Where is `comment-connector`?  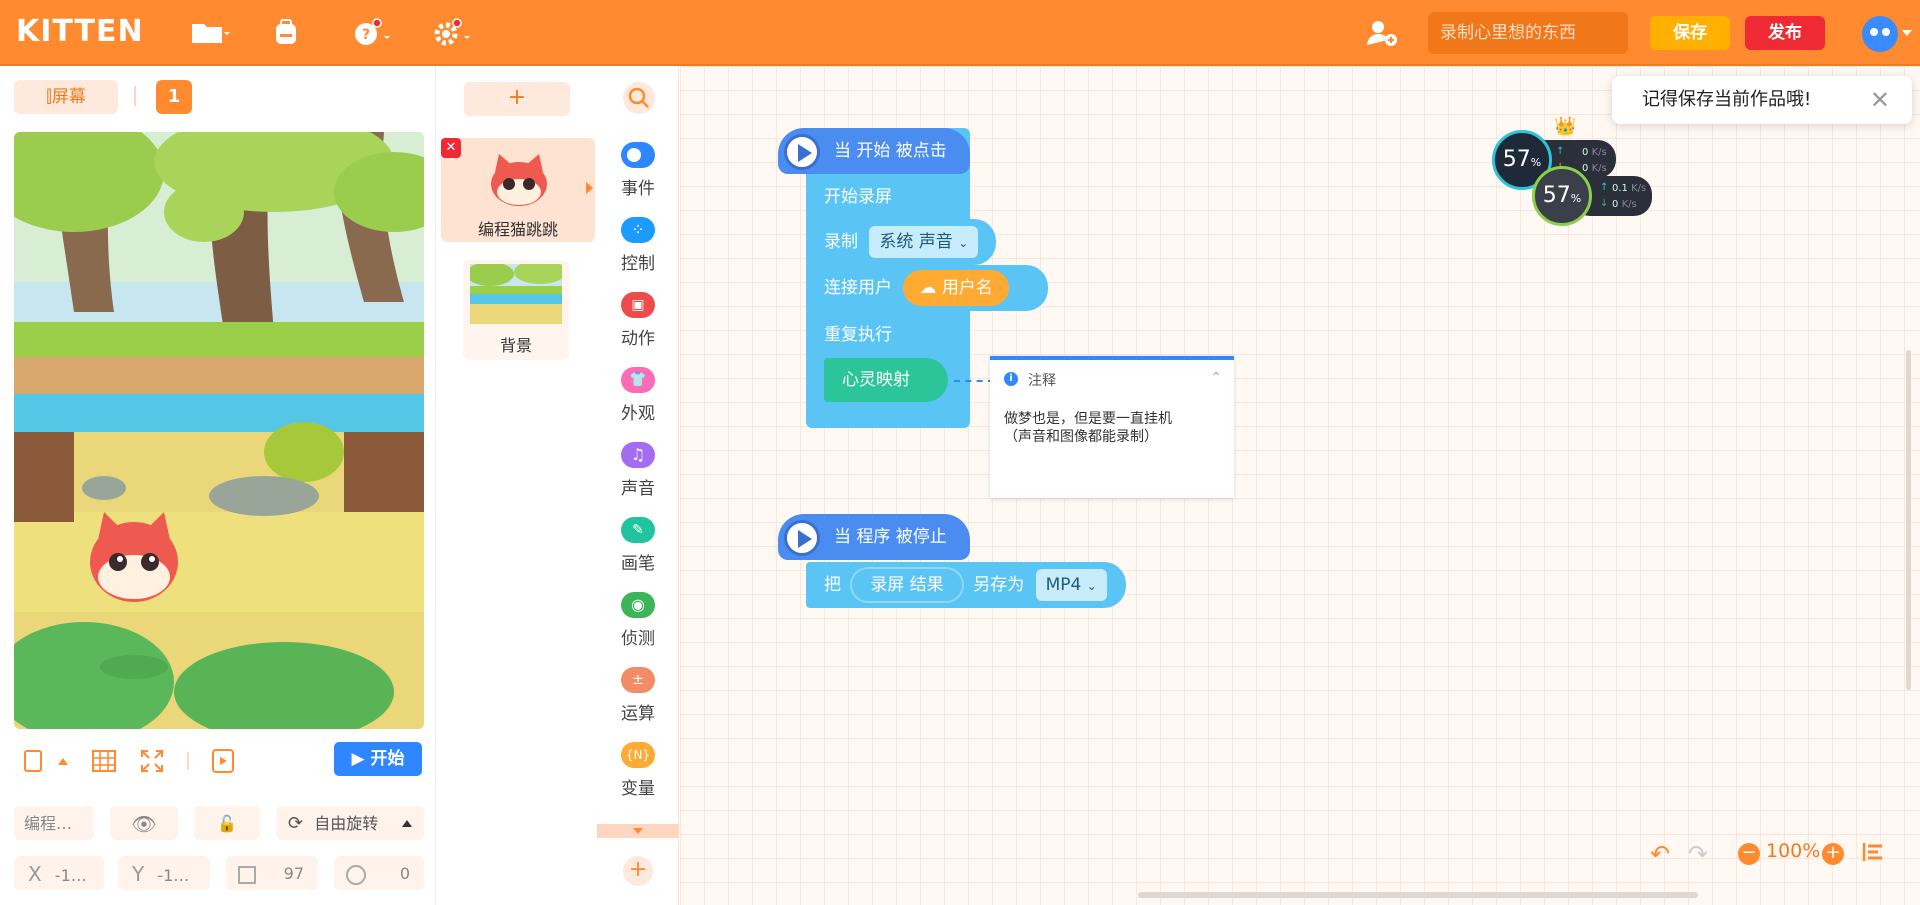 comment-connector is located at coordinates (974, 381).